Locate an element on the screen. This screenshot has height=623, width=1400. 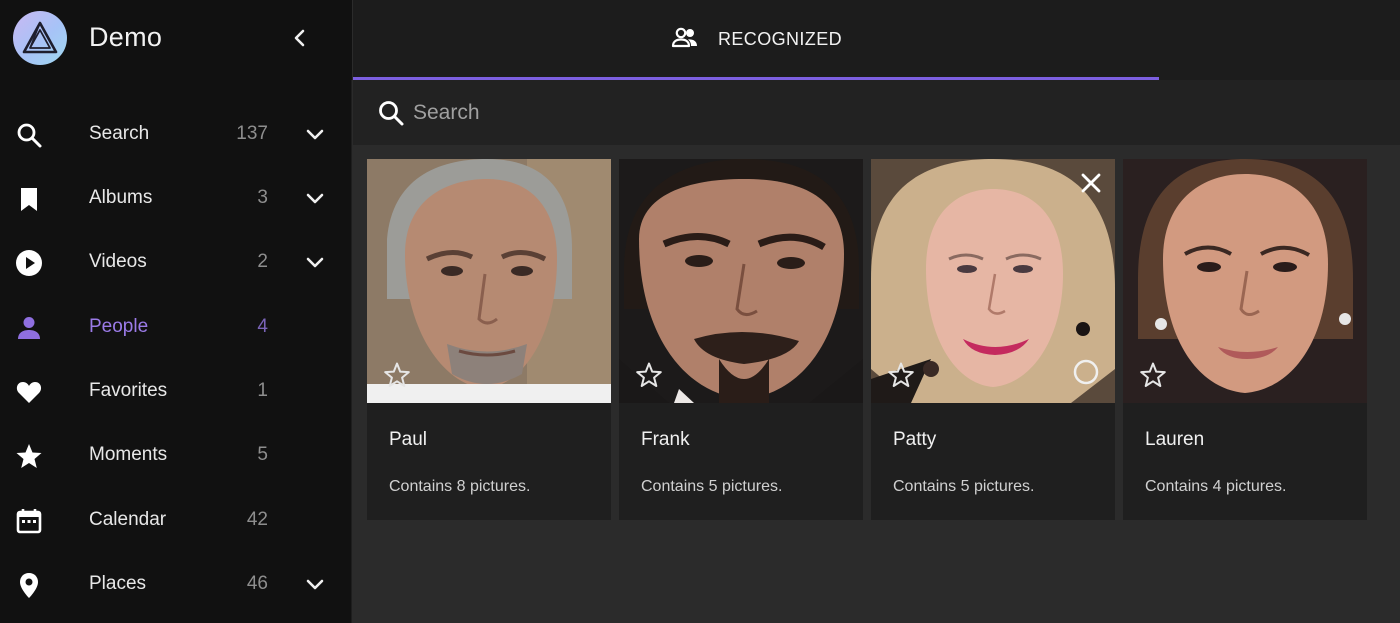
sidebar-item-count: 3 is located at coordinates (262, 197).